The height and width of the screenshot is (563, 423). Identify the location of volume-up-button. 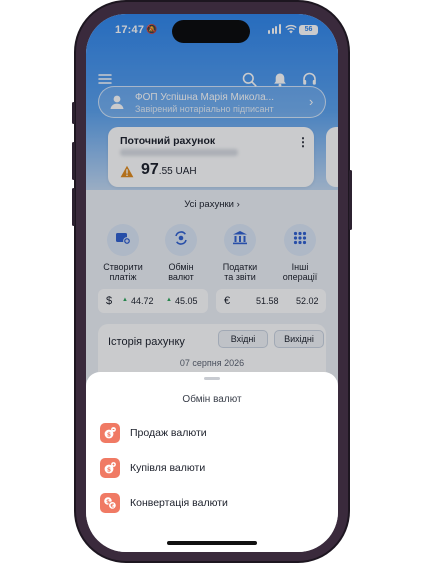
(73, 161).